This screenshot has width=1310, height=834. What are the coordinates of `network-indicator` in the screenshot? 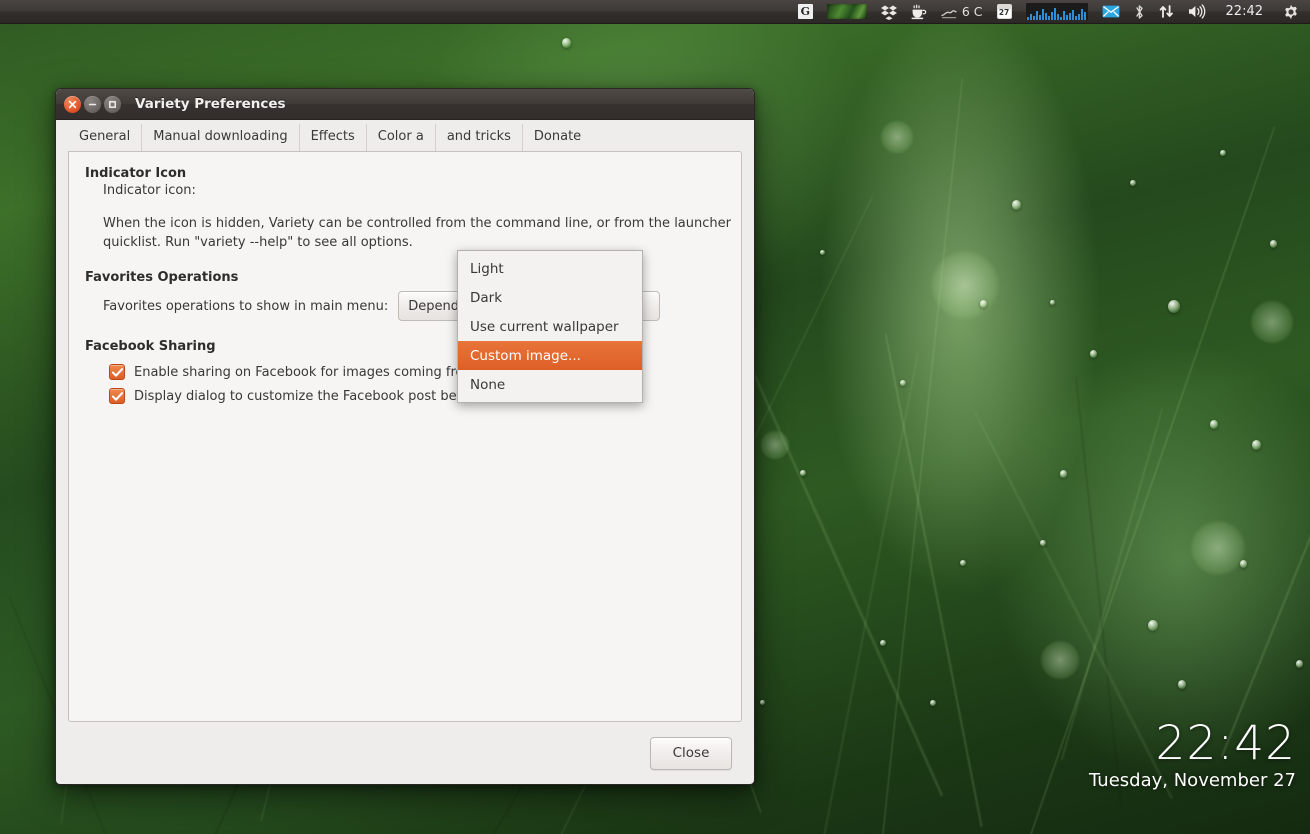 It's located at (1166, 12).